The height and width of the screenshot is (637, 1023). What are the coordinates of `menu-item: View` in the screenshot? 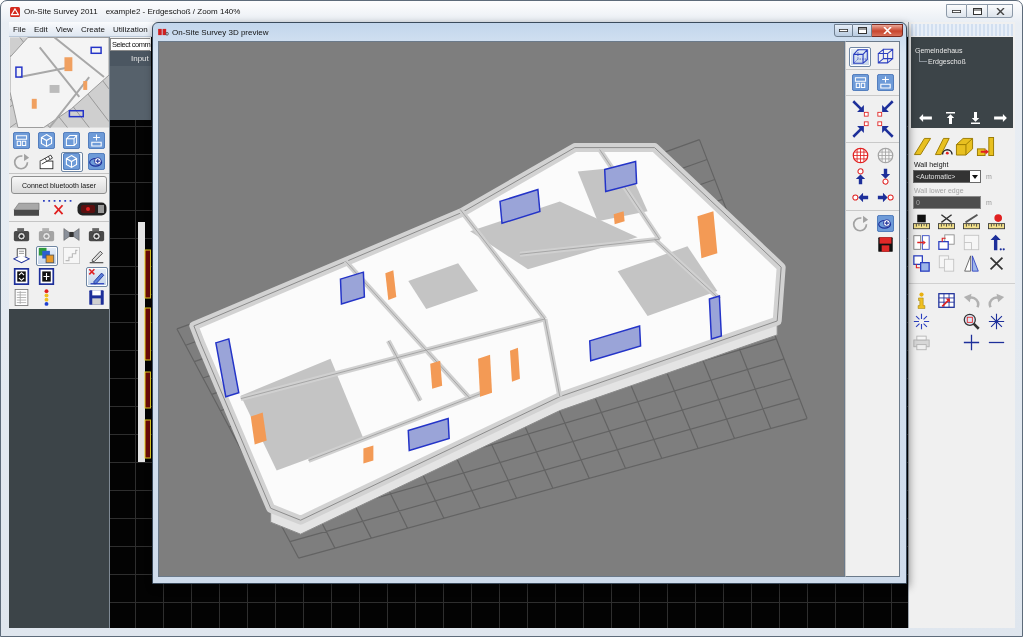 It's located at (64, 29).